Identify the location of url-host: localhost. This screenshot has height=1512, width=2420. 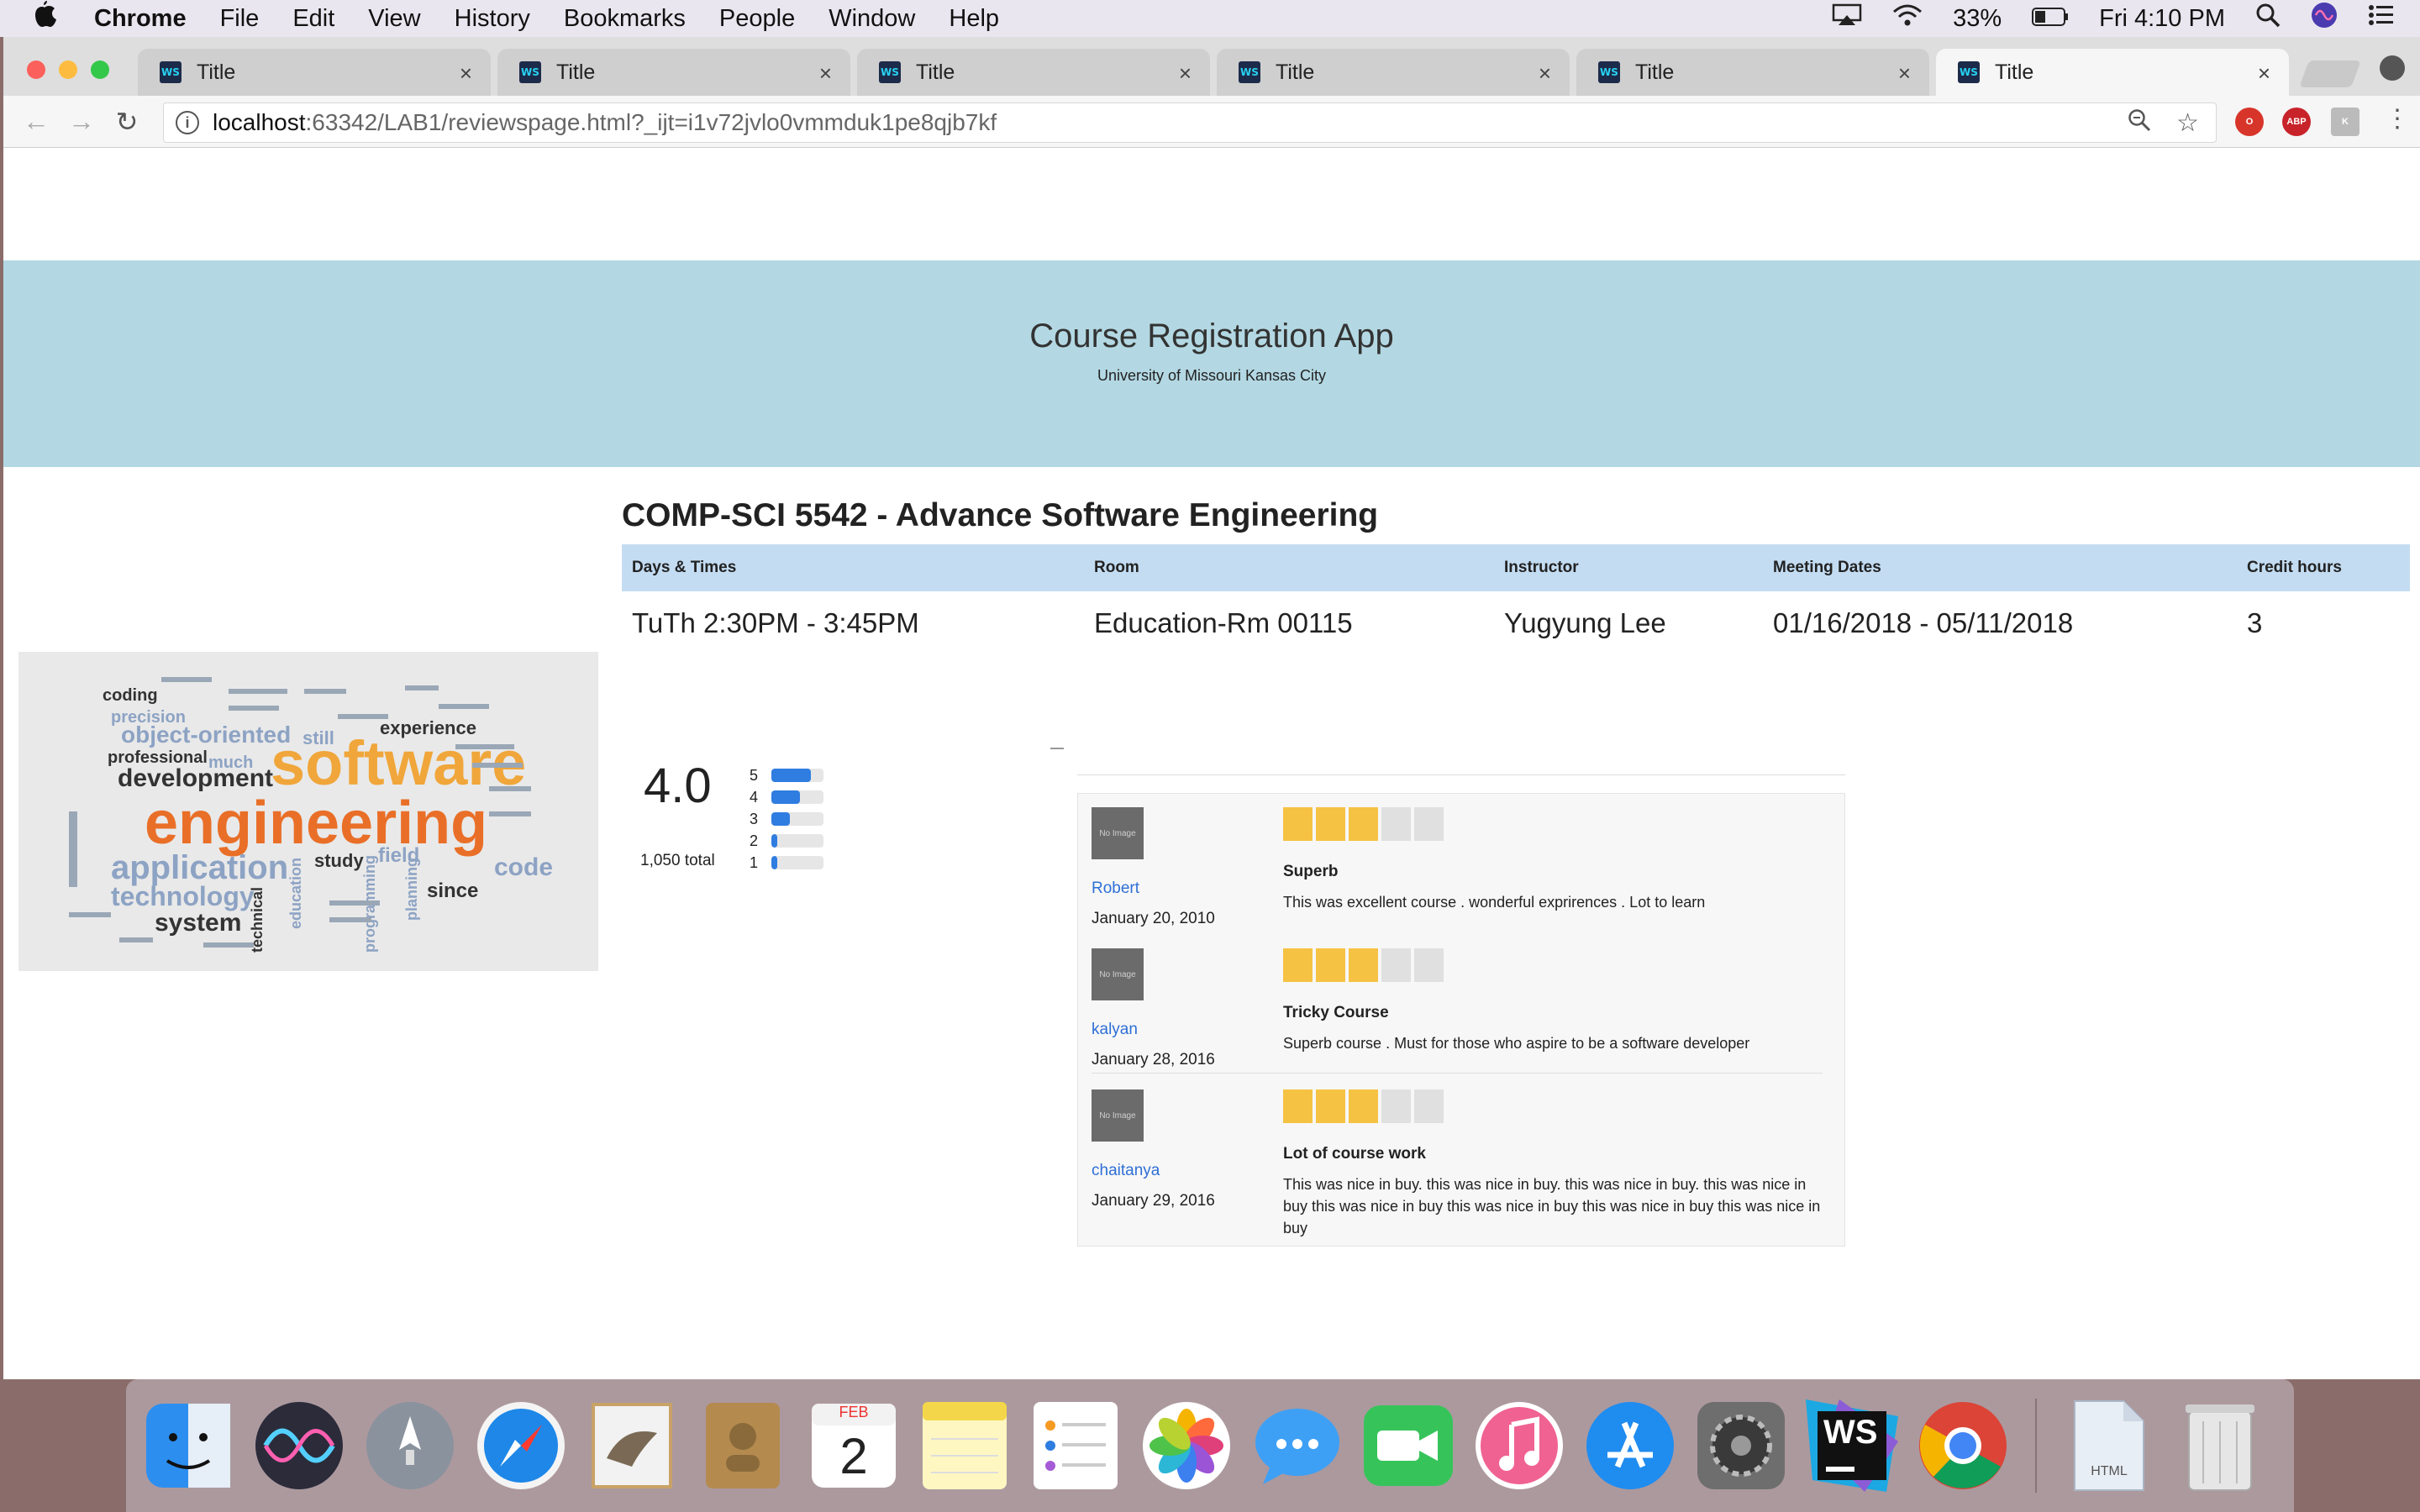
(259, 122).